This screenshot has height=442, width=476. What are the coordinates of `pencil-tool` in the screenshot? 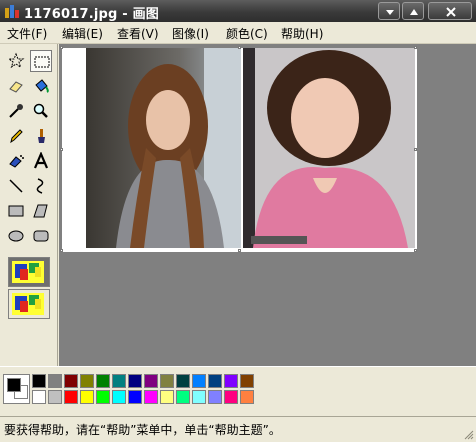 It's located at (16, 136).